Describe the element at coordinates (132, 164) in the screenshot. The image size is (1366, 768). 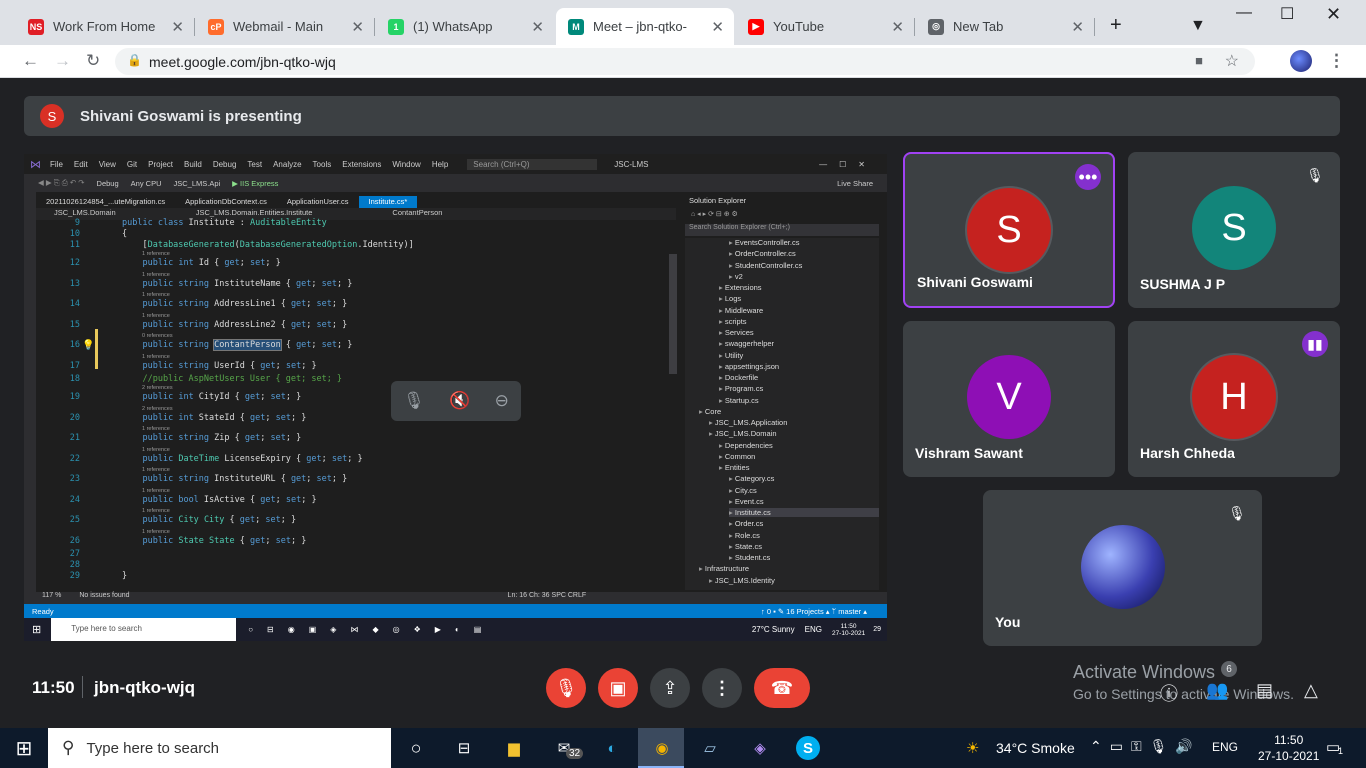
I see `ide-menu-item: Git` at that location.